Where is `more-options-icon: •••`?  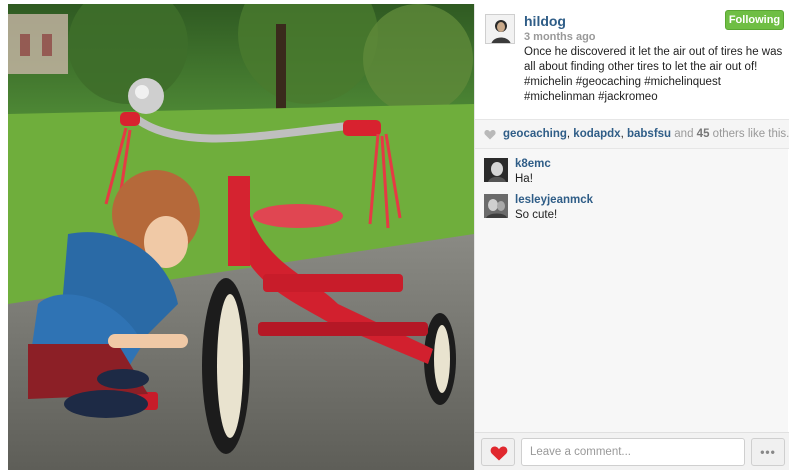
more-options-icon: ••• is located at coordinates (768, 452).